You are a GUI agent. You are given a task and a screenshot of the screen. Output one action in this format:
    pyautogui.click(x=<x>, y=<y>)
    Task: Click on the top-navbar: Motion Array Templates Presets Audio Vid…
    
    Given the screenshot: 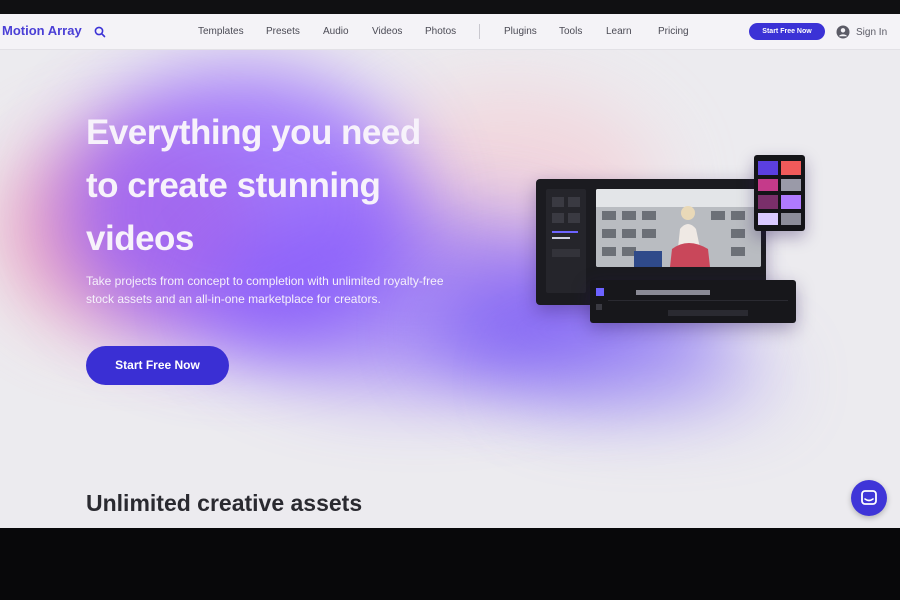 What is the action you would take?
    pyautogui.click(x=450, y=32)
    